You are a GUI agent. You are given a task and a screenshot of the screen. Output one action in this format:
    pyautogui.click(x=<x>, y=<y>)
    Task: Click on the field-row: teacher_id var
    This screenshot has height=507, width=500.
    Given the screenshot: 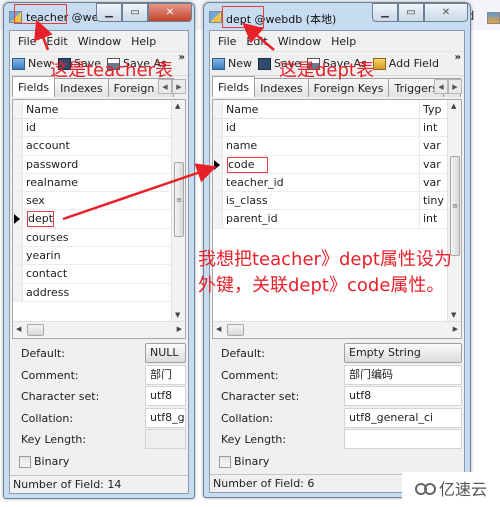 What is the action you would take?
    pyautogui.click(x=337, y=183)
    